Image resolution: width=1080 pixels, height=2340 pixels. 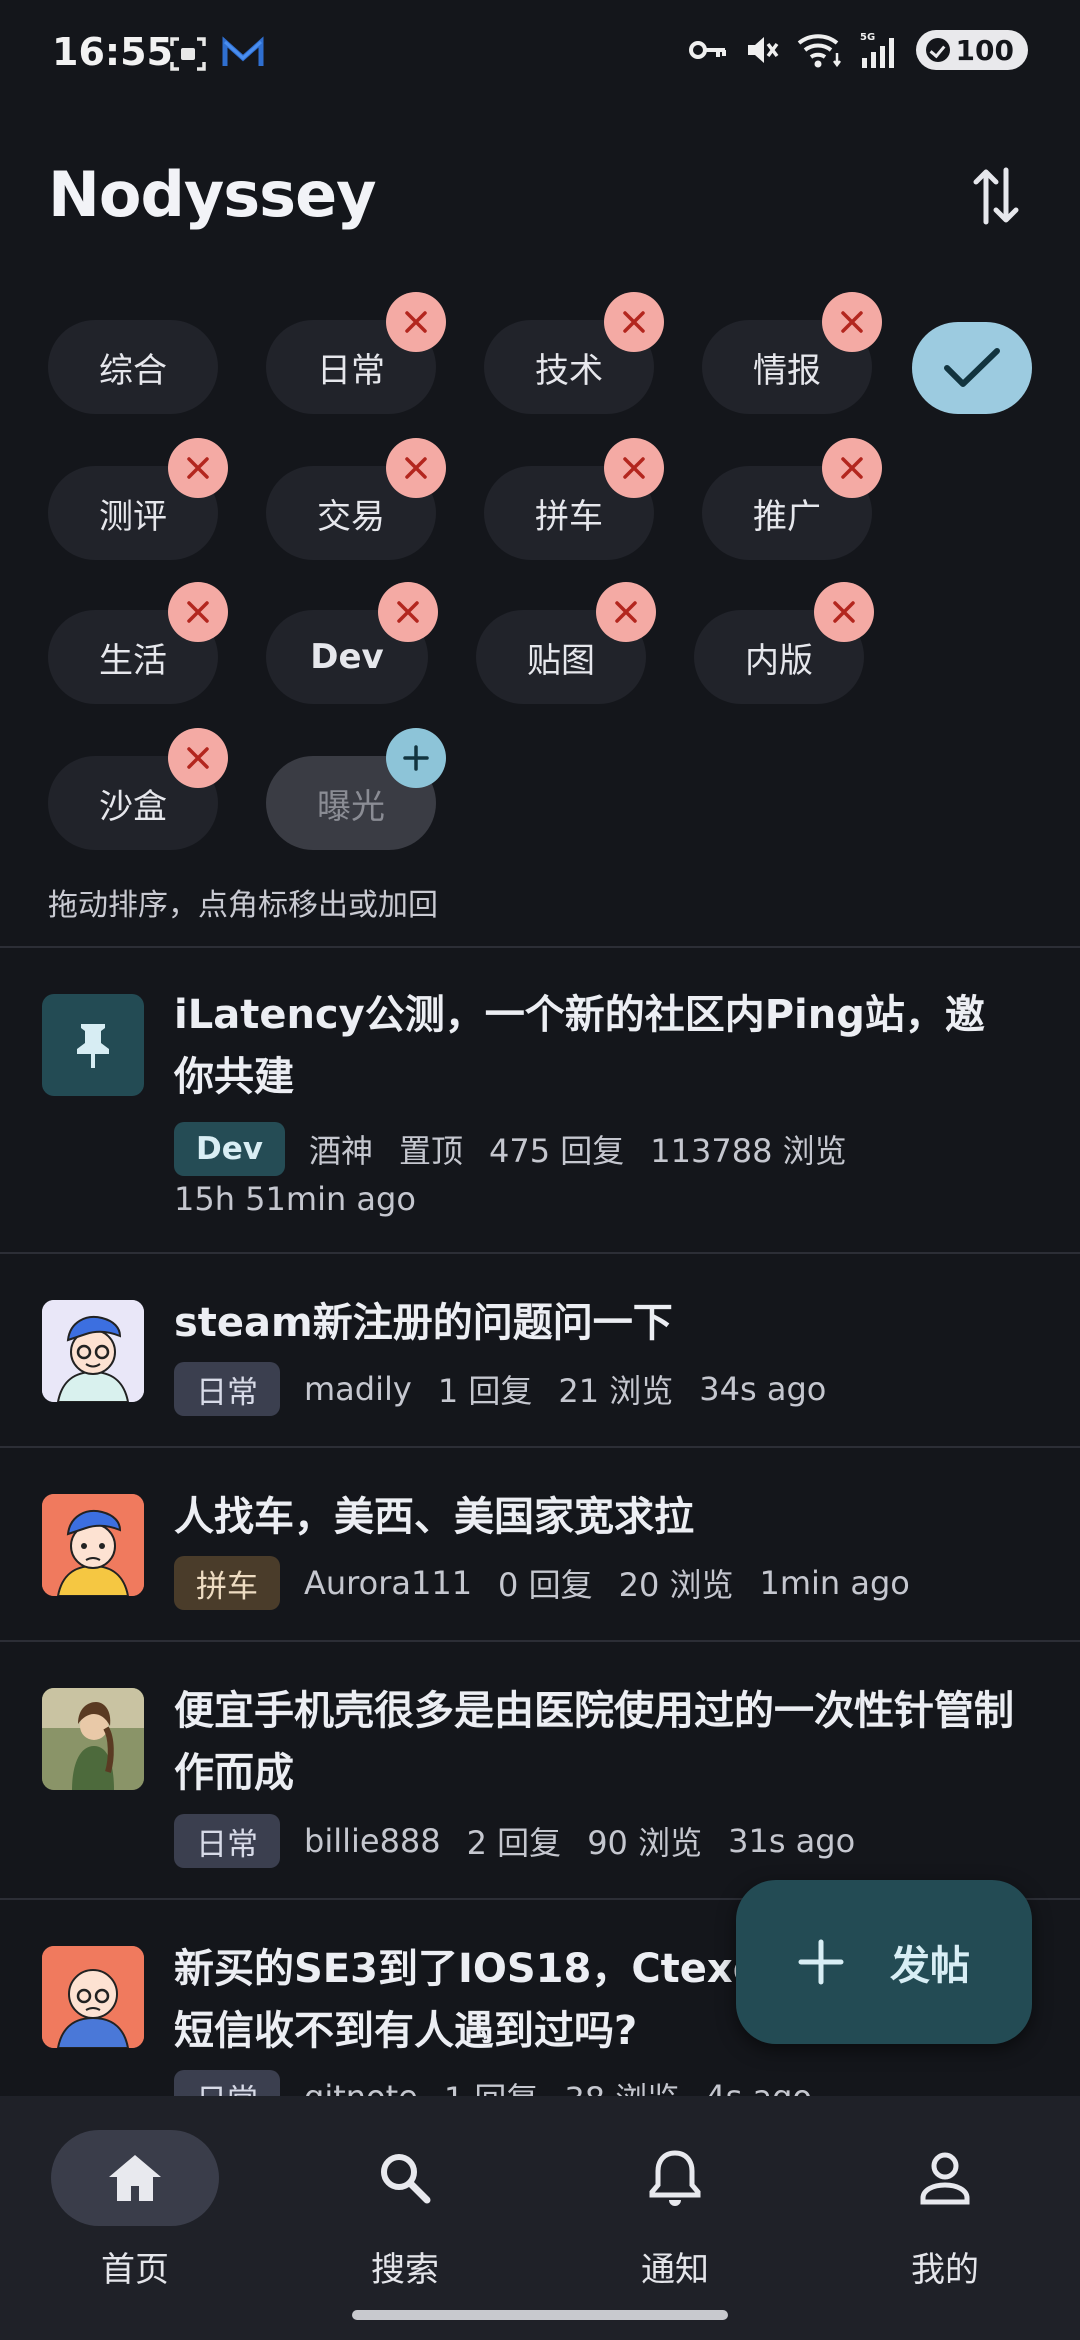 What do you see at coordinates (821, 1962) in the screenshot?
I see `plus-icon` at bounding box center [821, 1962].